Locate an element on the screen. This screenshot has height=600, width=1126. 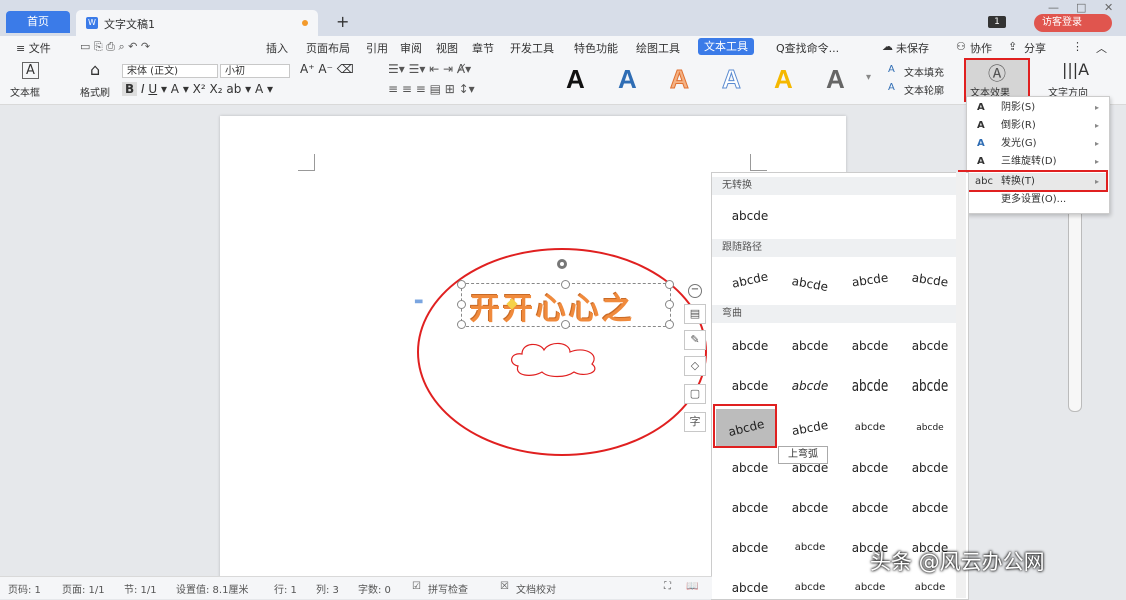
wordart-style-blue: A is located at coordinates (627, 79).